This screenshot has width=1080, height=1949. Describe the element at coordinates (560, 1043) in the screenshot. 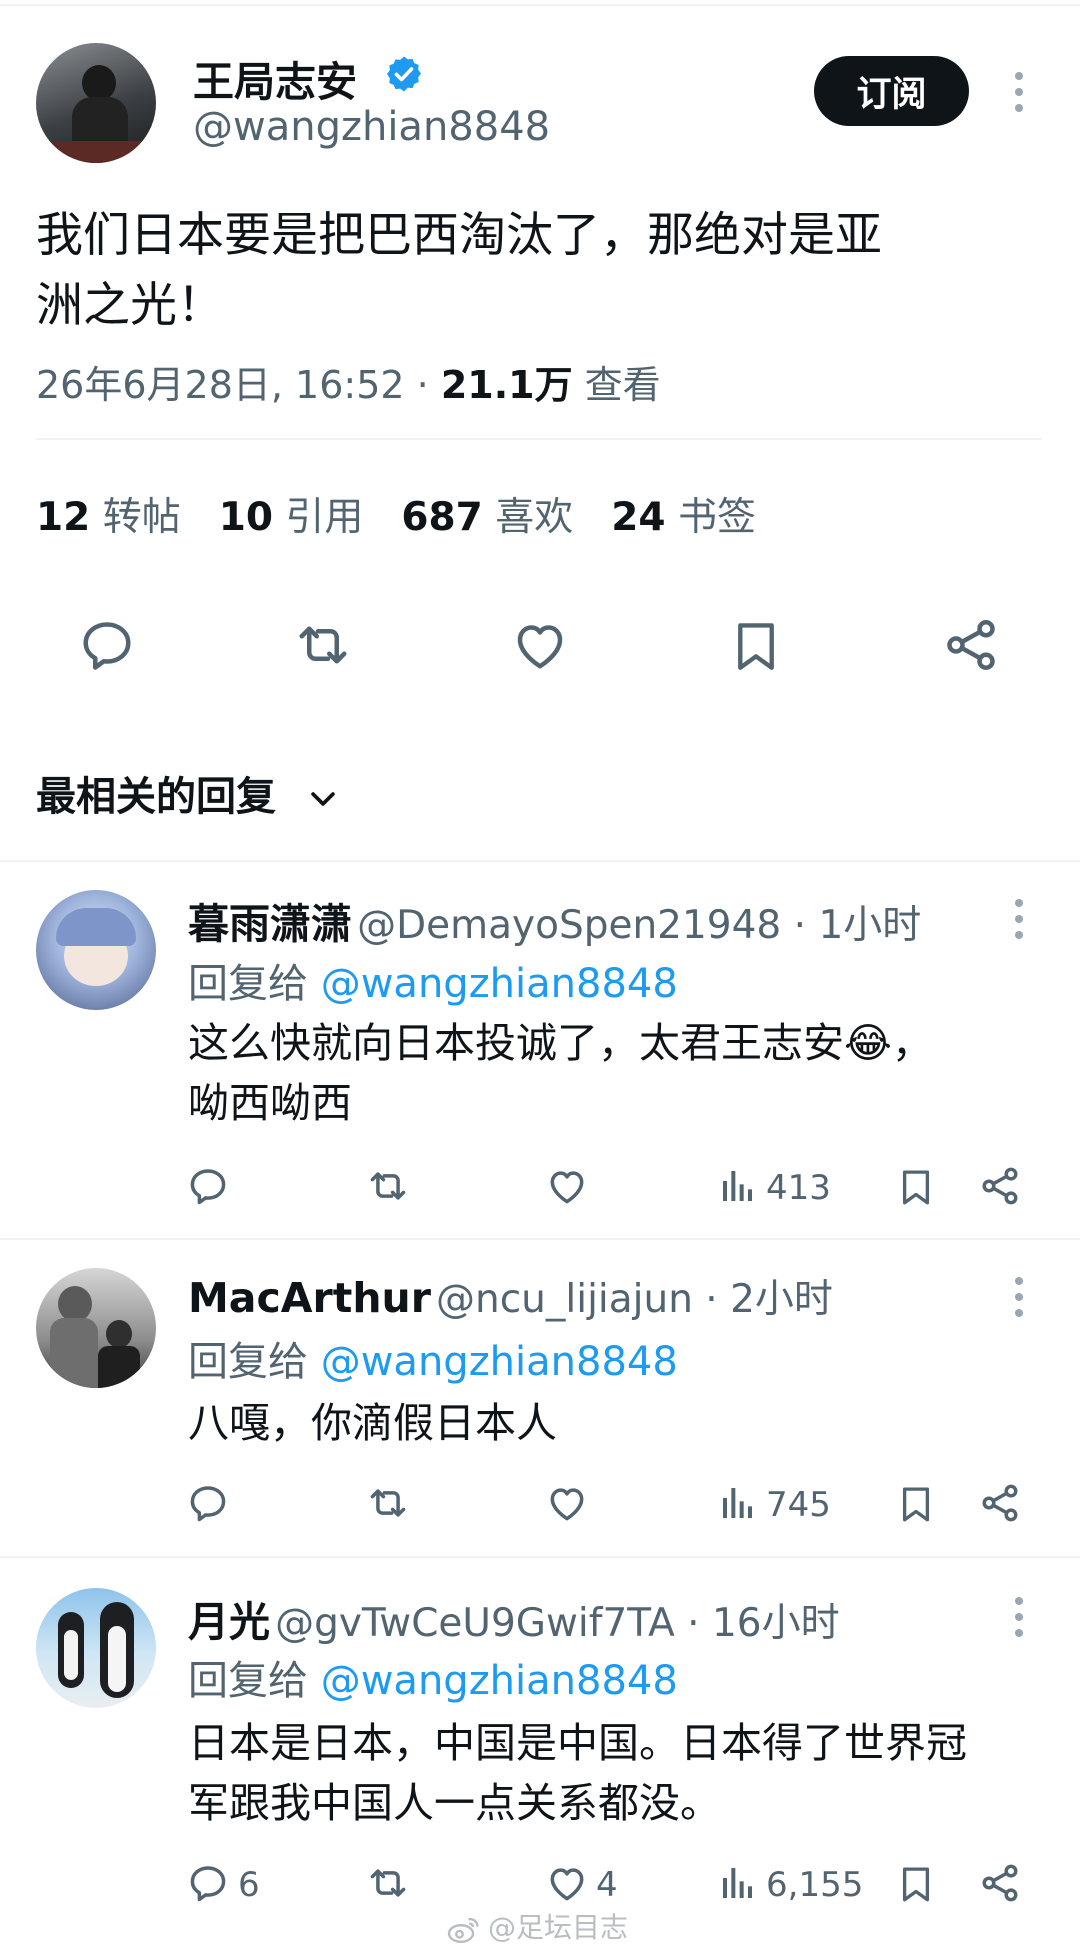

I see `reply-text-line1: 这么快就向日本投诚了，太君王志安😂，` at that location.